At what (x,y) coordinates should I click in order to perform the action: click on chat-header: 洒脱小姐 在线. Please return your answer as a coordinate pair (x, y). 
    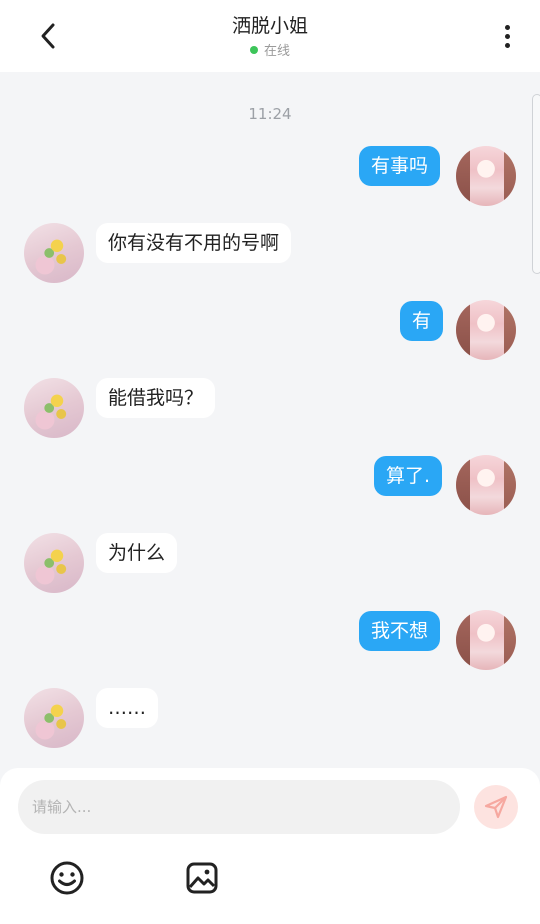
    Looking at the image, I should click on (270, 36).